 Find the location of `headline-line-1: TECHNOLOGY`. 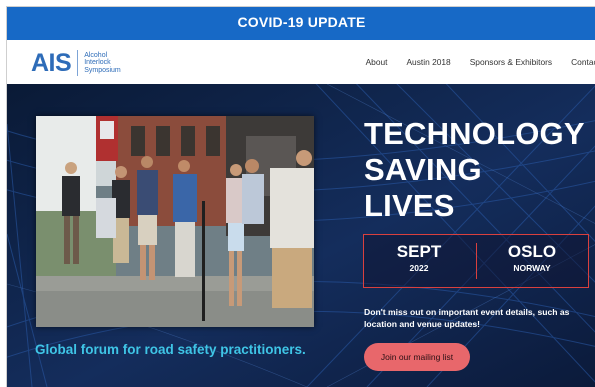

headline-line-1: TECHNOLOGY is located at coordinates (474, 133).